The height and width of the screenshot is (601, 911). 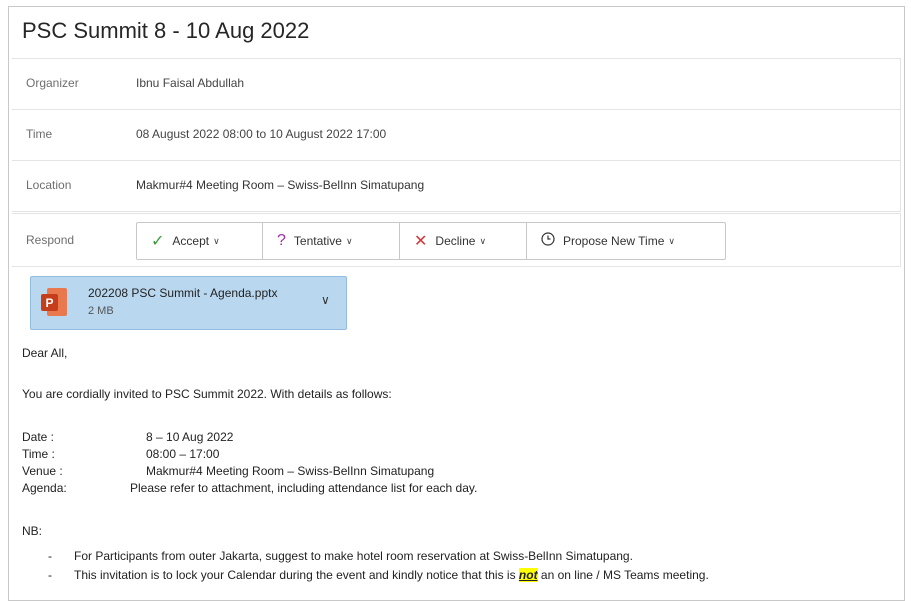 What do you see at coordinates (42, 471) in the screenshot?
I see `venue-label: Venue :` at bounding box center [42, 471].